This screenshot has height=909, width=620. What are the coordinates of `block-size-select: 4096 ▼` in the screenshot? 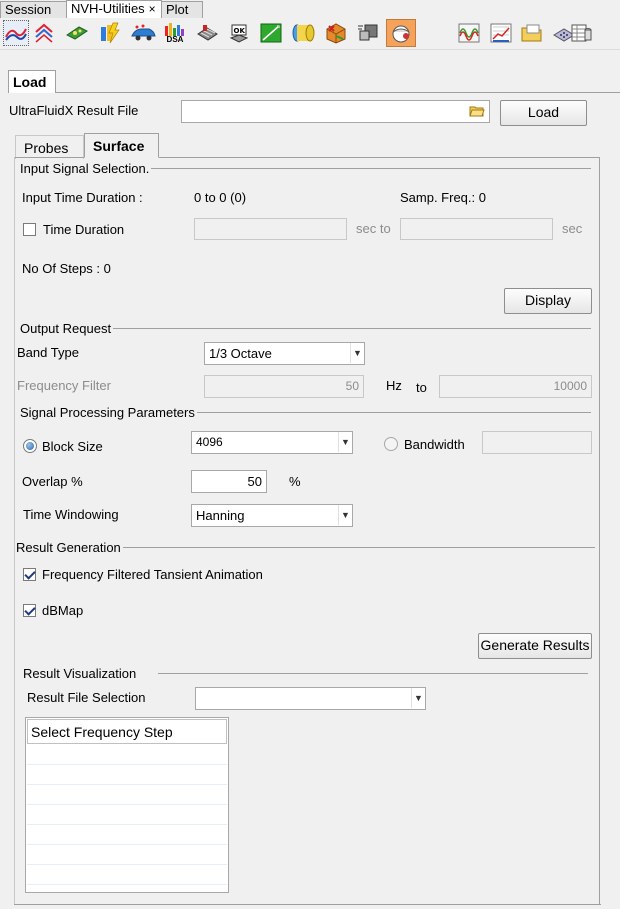 It's located at (272, 442).